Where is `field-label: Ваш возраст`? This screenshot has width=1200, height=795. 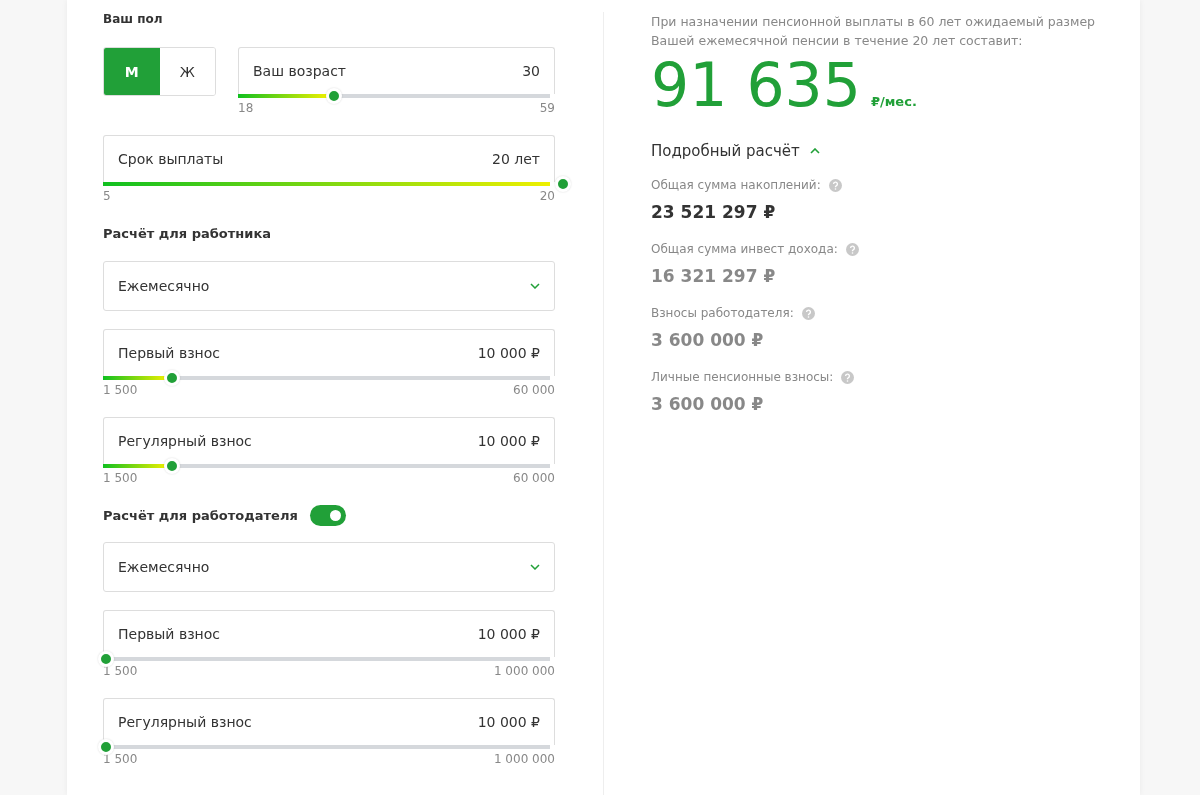 field-label: Ваш возраст is located at coordinates (300, 71).